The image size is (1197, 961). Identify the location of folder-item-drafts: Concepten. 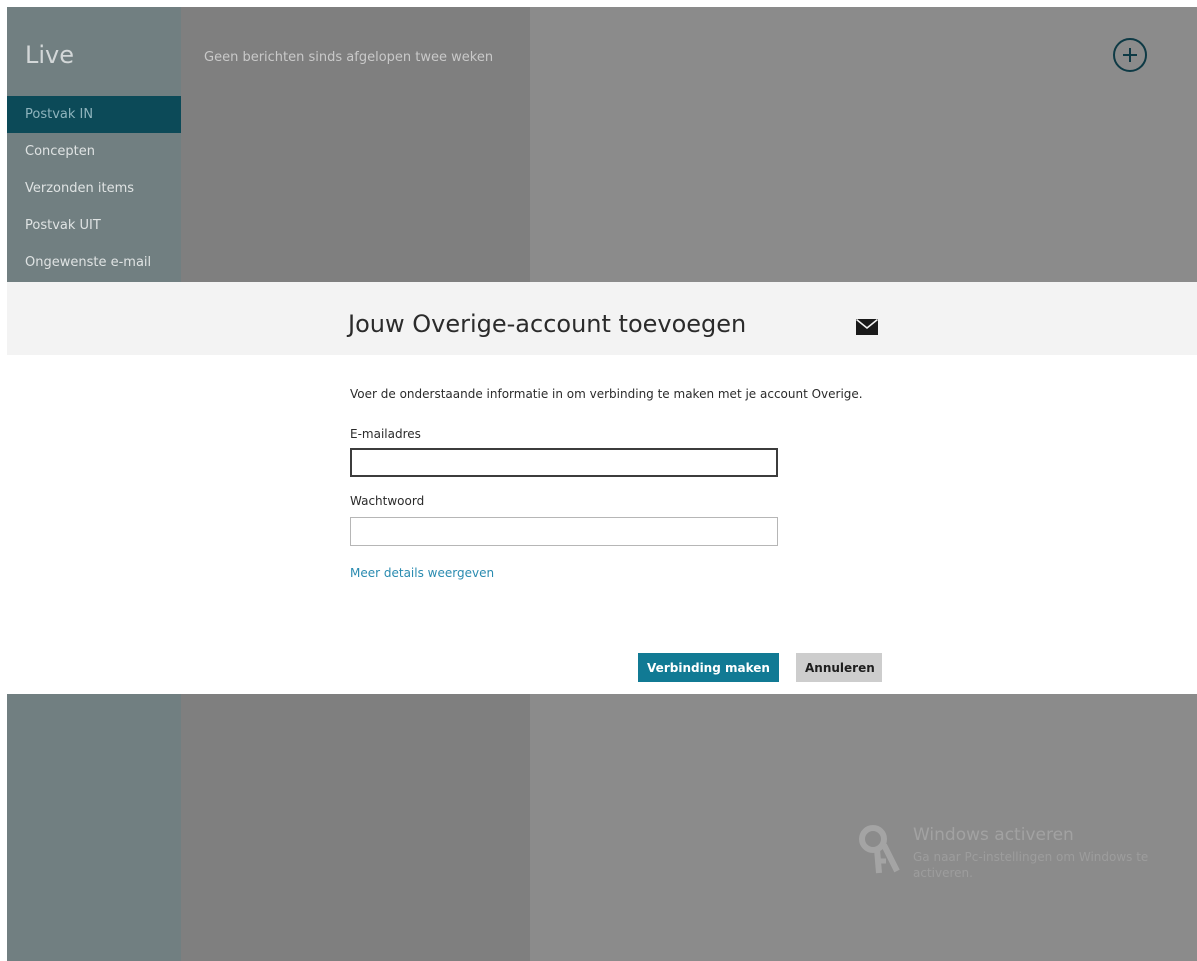
(94, 151).